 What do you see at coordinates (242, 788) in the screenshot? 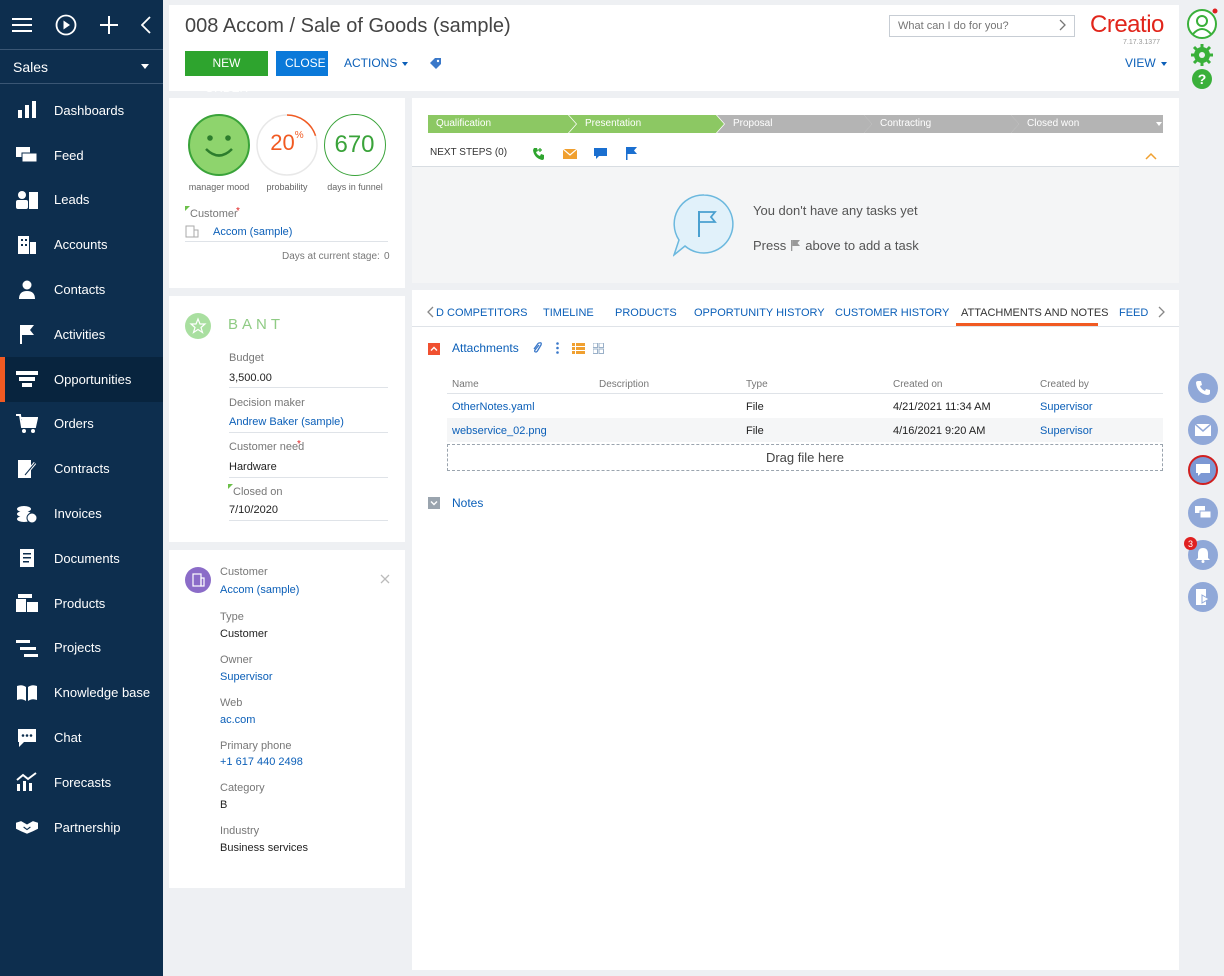
I see `card-category-label: Category` at bounding box center [242, 788].